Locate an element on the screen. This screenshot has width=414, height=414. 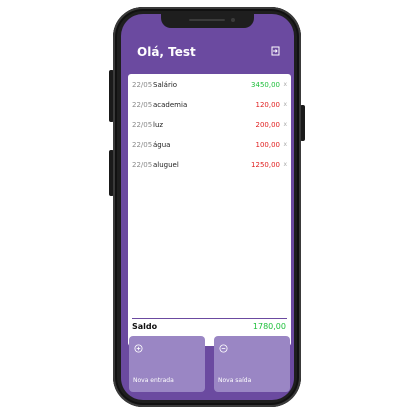
new-income-button: Nova entrada is located at coordinates (167, 364).